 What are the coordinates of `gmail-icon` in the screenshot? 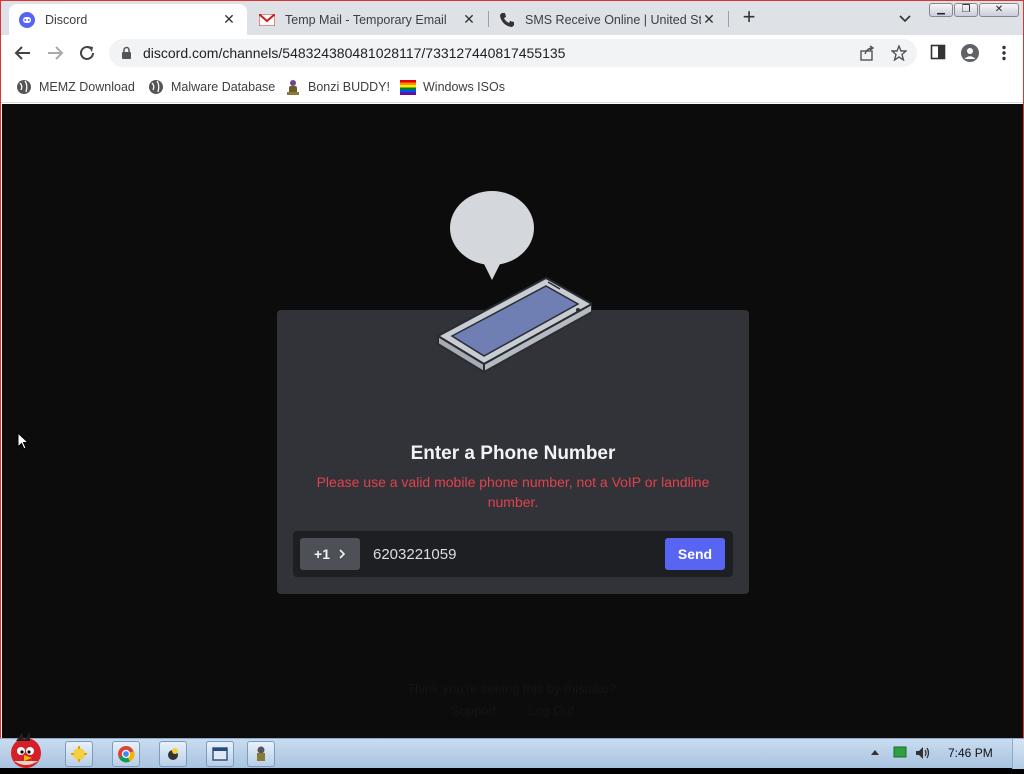 It's located at (267, 20).